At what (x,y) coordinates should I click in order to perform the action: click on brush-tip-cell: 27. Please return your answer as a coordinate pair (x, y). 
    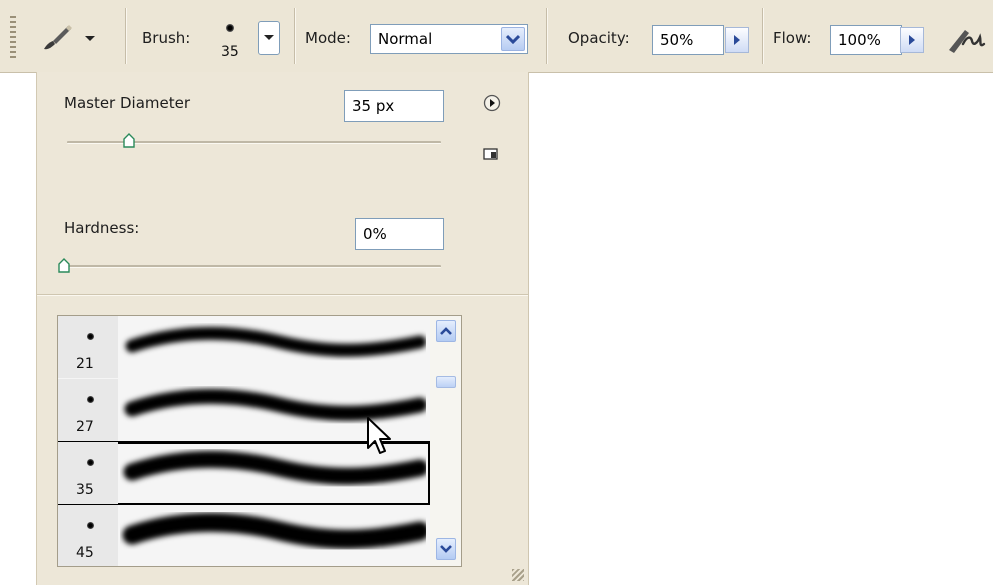
    Looking at the image, I should click on (88, 410).